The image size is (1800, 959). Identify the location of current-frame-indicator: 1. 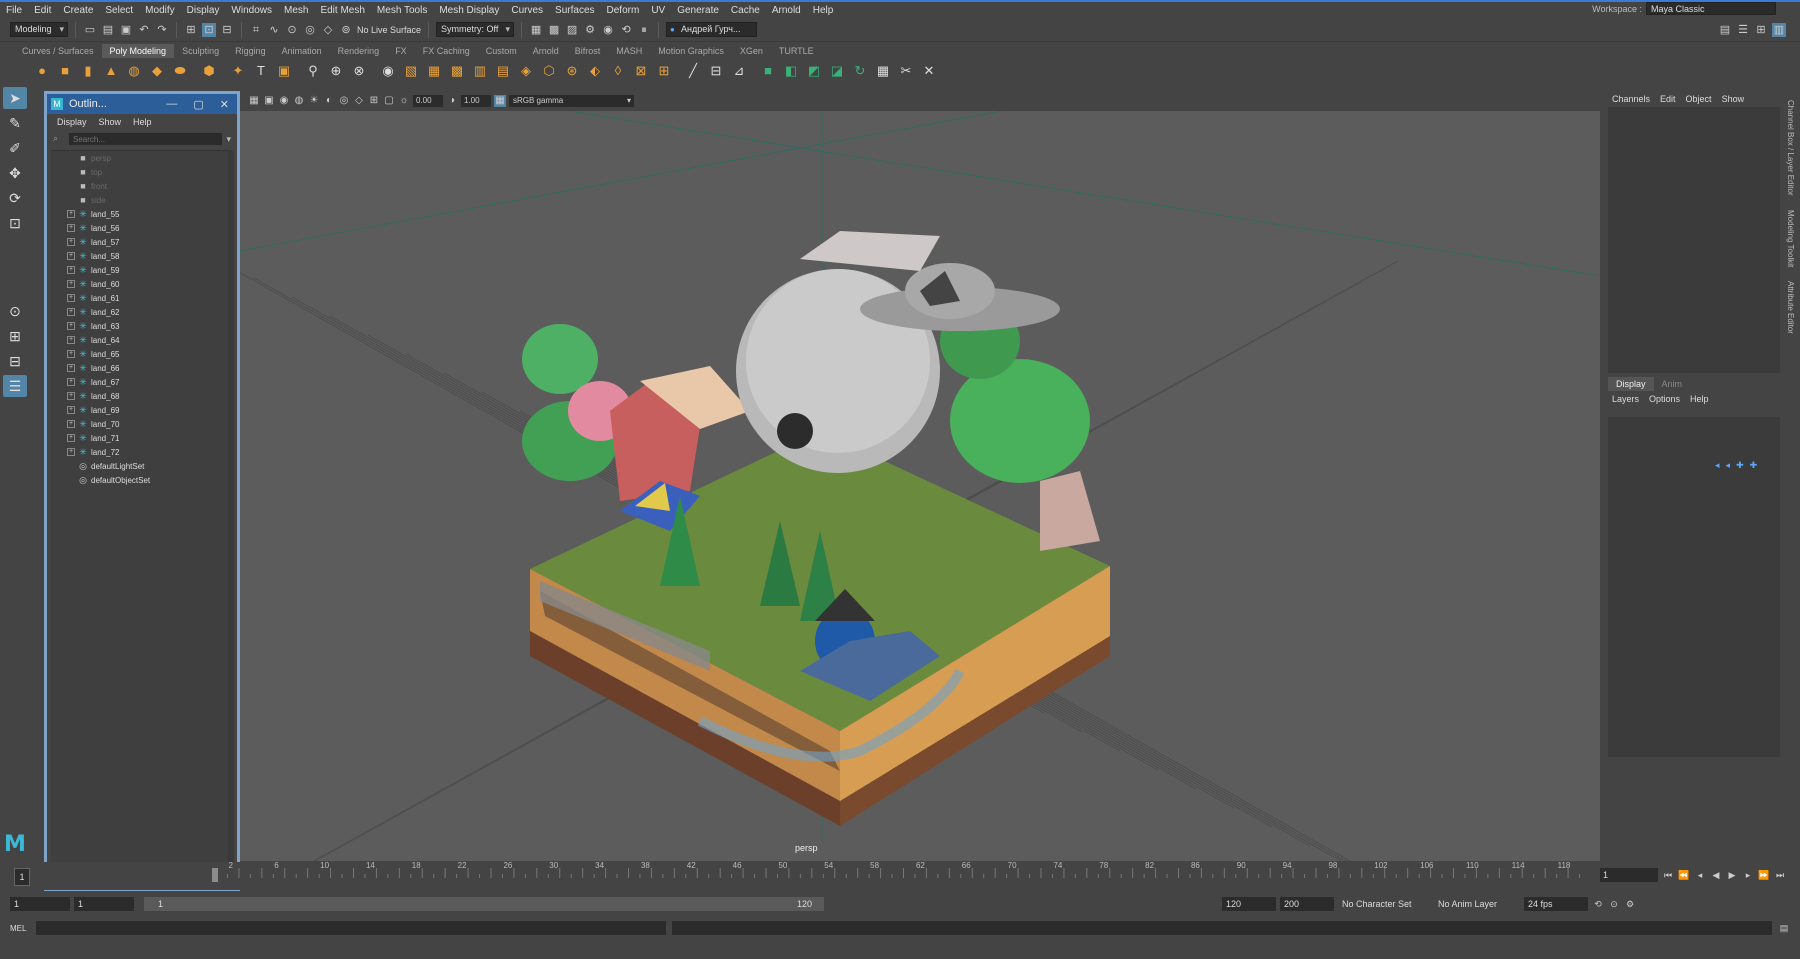
(22, 877).